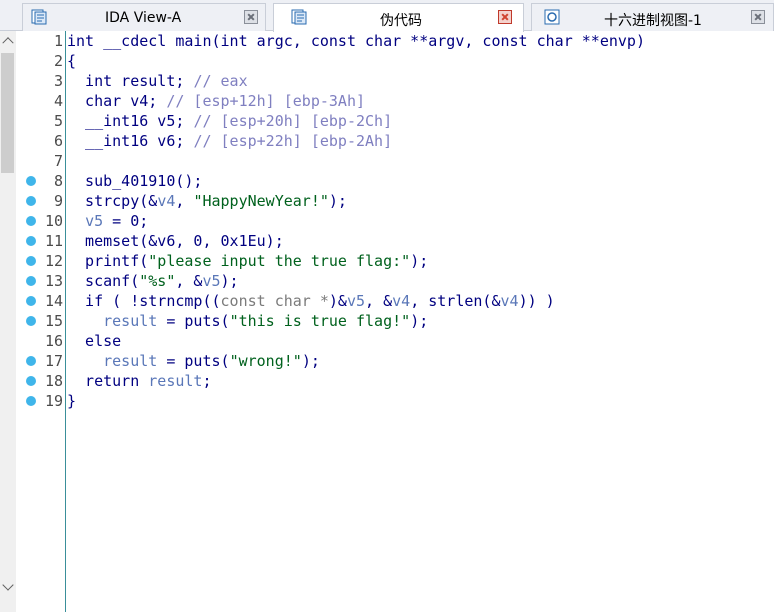  What do you see at coordinates (40, 81) in the screenshot?
I see `line-number-row: 3` at bounding box center [40, 81].